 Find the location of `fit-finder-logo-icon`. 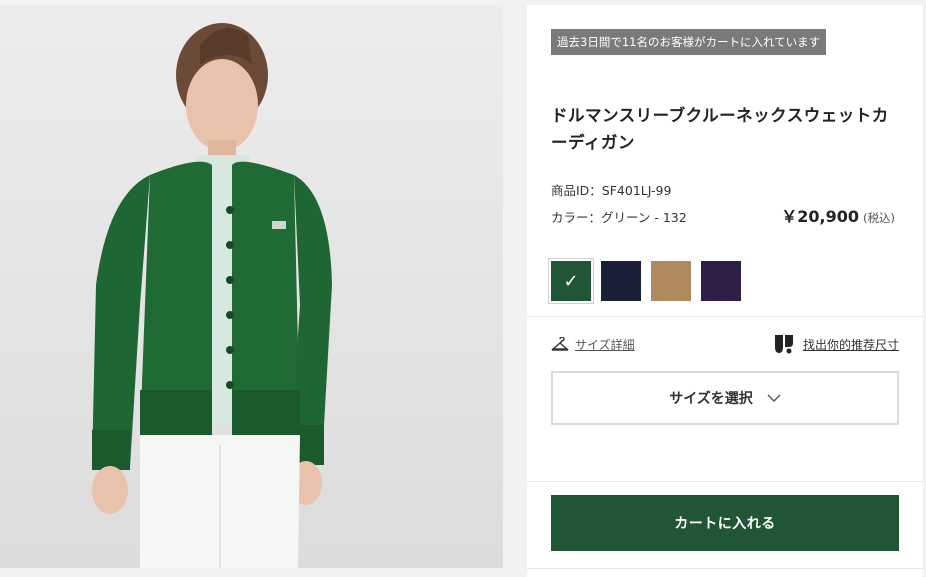

fit-finder-logo-icon is located at coordinates (783, 344).